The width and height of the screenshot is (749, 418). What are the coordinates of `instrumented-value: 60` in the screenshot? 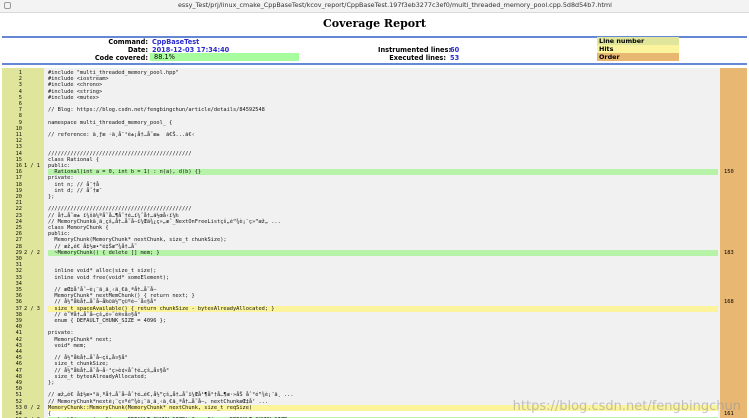 It's located at (455, 50).